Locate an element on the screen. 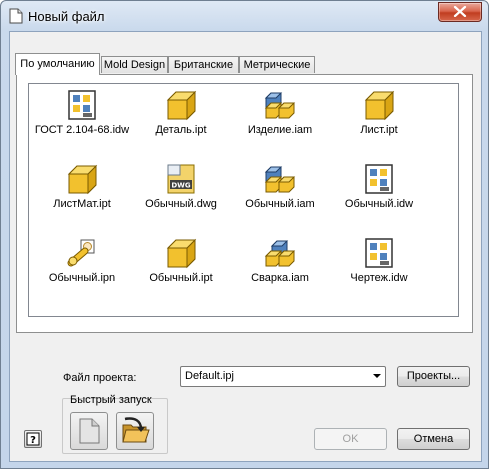 The image size is (489, 469). template-name: Изделие.iam is located at coordinates (280, 130).